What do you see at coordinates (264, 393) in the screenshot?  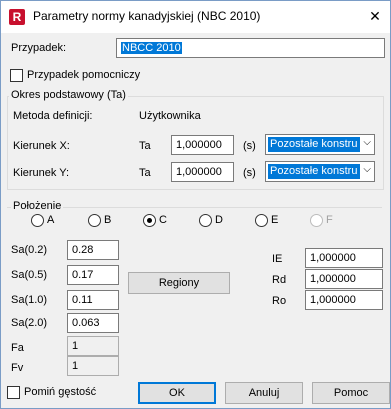 I see `cancel-button: Anuluj` at bounding box center [264, 393].